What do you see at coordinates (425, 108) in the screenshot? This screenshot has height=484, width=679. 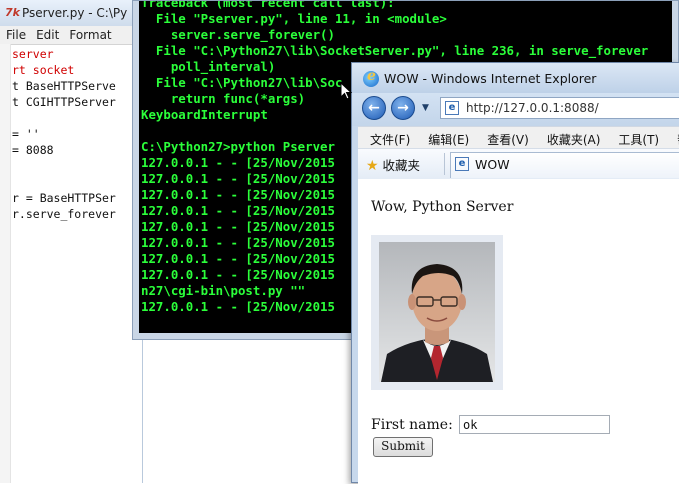 I see `history-dropdown-icon: ▼` at bounding box center [425, 108].